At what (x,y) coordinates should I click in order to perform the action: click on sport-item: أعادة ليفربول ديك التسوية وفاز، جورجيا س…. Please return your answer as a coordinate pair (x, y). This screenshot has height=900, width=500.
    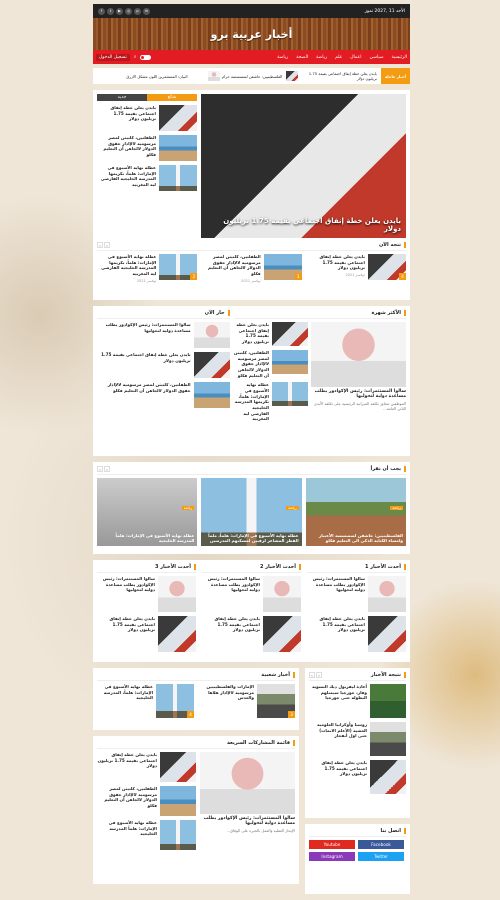
    Looking at the image, I should click on (357, 701).